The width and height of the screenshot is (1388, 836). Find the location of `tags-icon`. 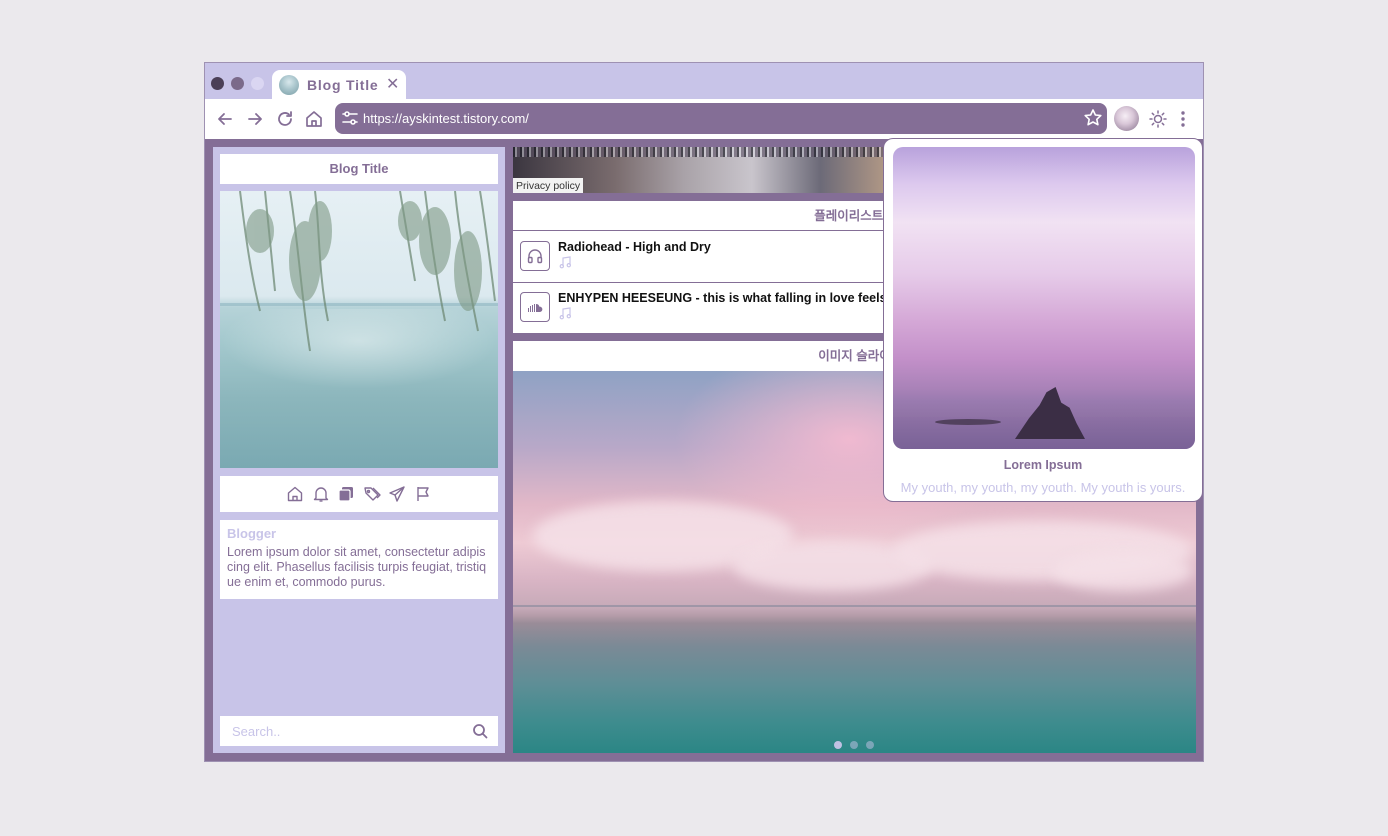

tags-icon is located at coordinates (372, 494).